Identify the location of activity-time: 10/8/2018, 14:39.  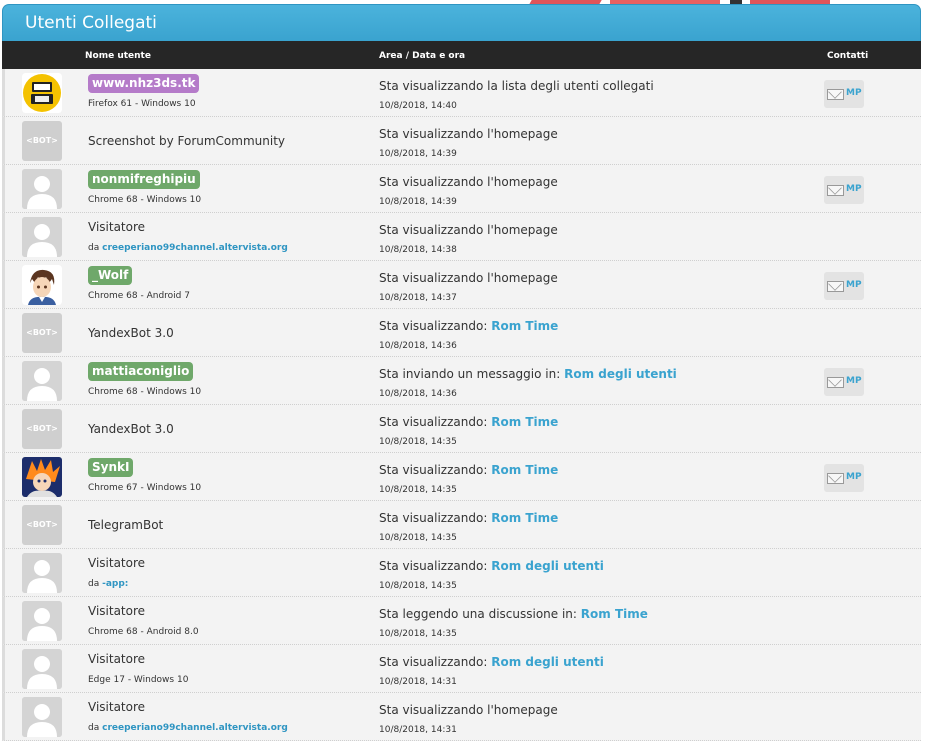
(418, 202).